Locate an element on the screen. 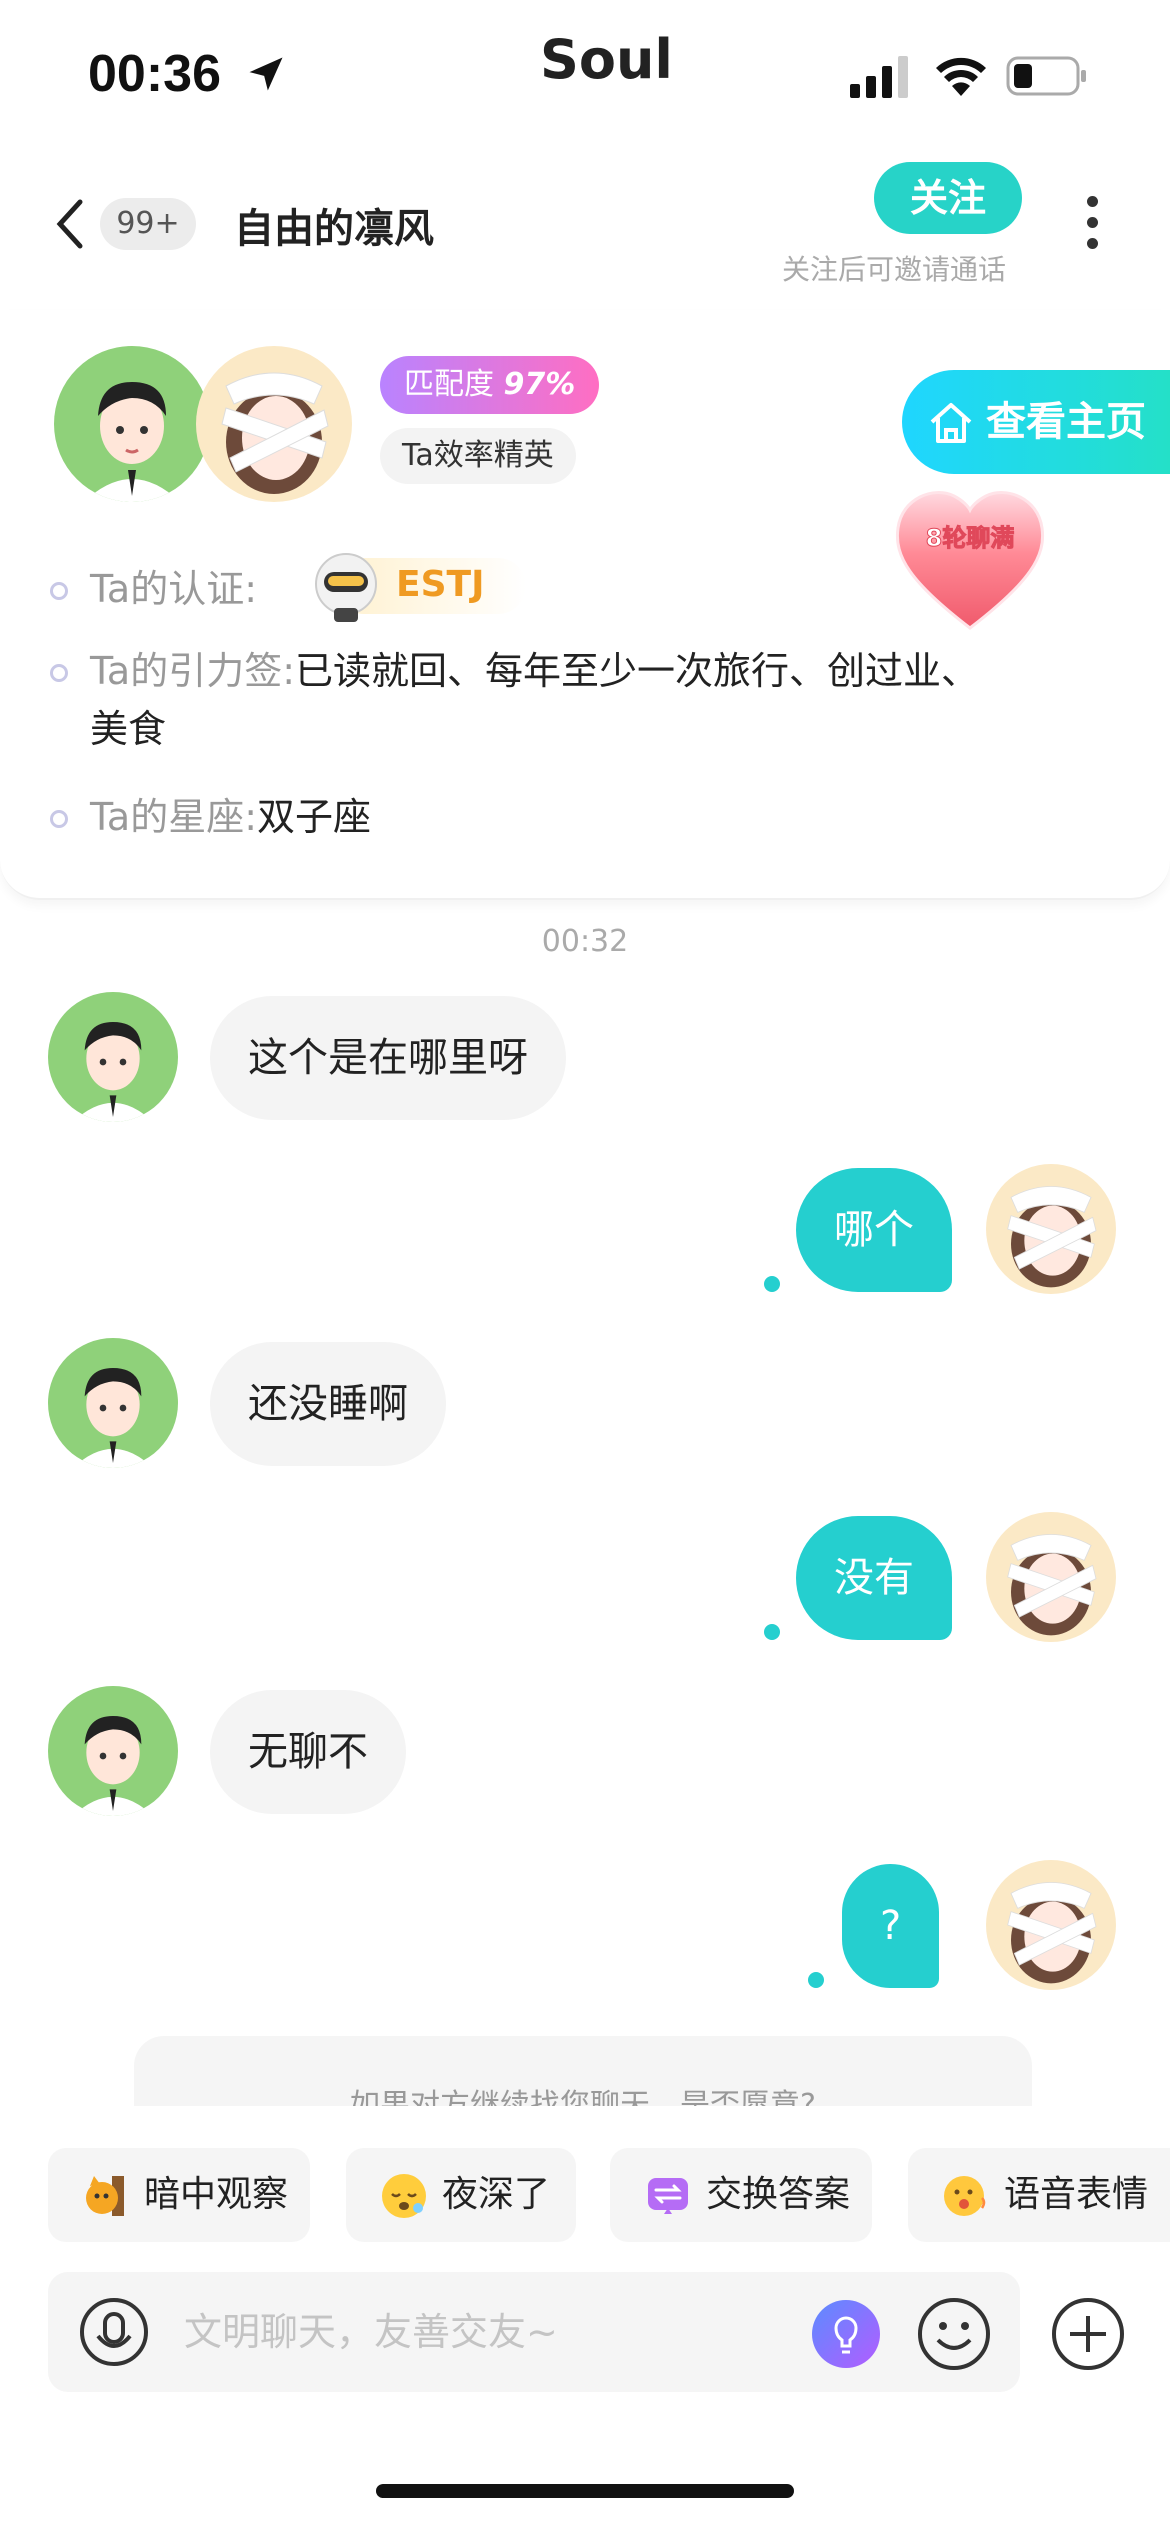 The height and width of the screenshot is (2532, 1170). heart-badge-icon: 8轮聊满 is located at coordinates (970, 557).